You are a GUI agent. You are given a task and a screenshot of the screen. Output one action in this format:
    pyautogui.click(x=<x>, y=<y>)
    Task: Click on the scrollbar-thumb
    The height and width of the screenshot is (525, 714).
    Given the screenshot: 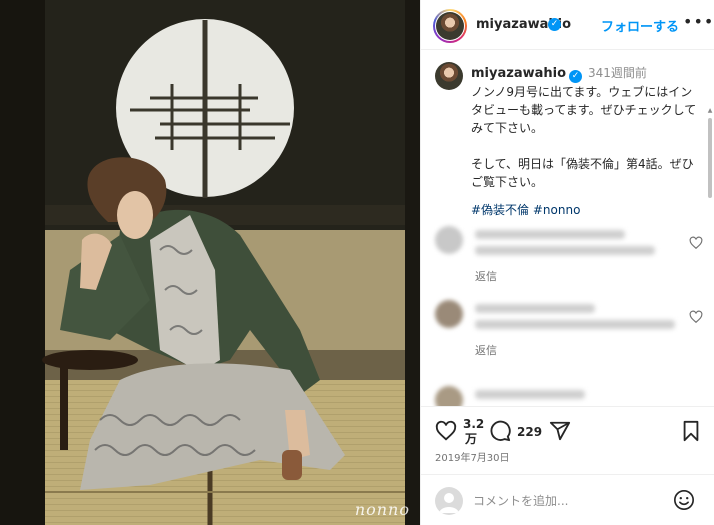 What is the action you would take?
    pyautogui.click(x=710, y=158)
    